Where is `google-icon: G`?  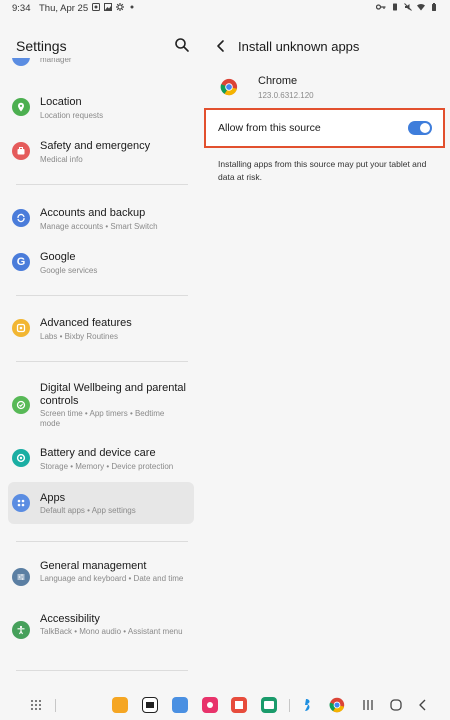
google-icon: G is located at coordinates (21, 262).